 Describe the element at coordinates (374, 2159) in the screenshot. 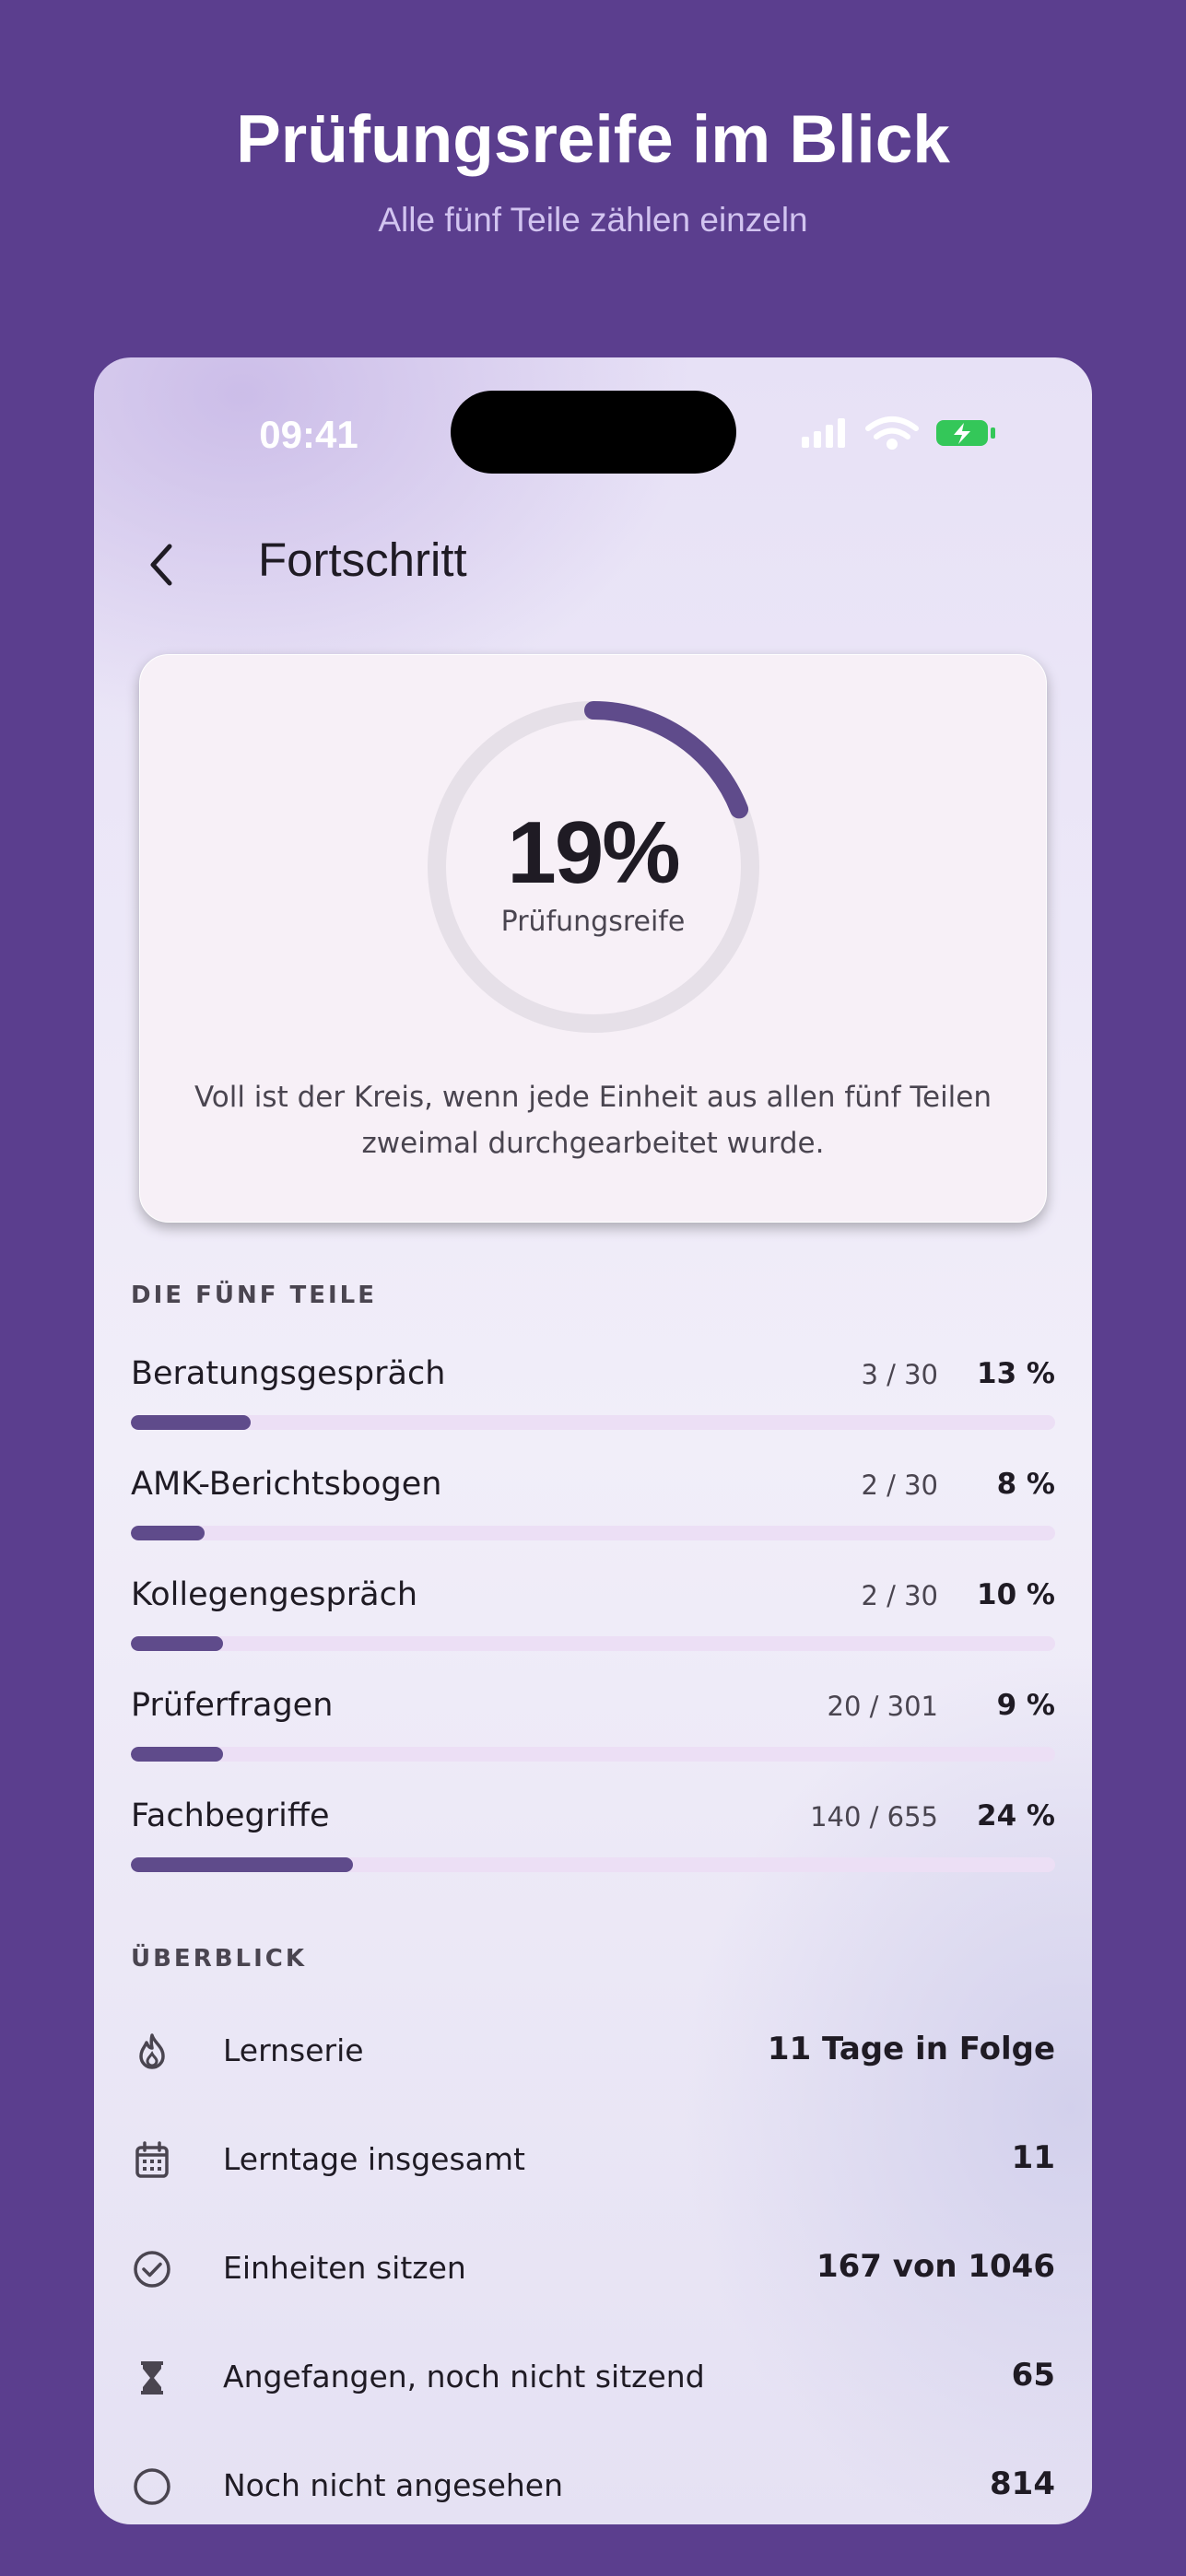

I see `overview-label: Lerntage insgesamt` at that location.